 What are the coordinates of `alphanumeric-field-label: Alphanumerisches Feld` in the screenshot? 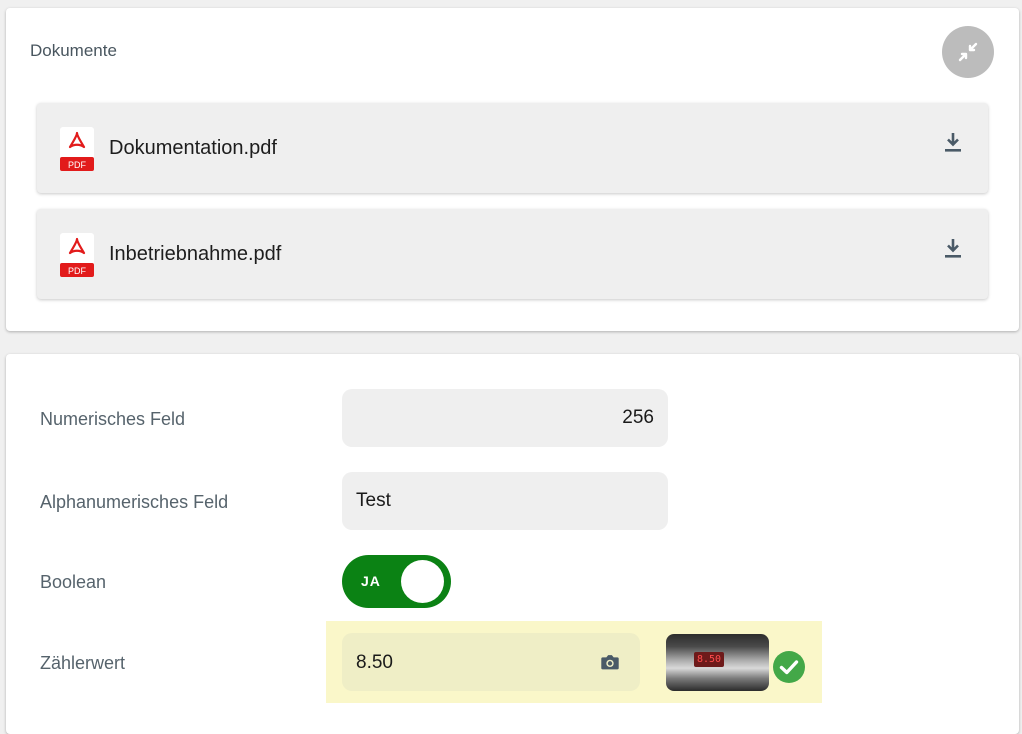 It's located at (134, 502).